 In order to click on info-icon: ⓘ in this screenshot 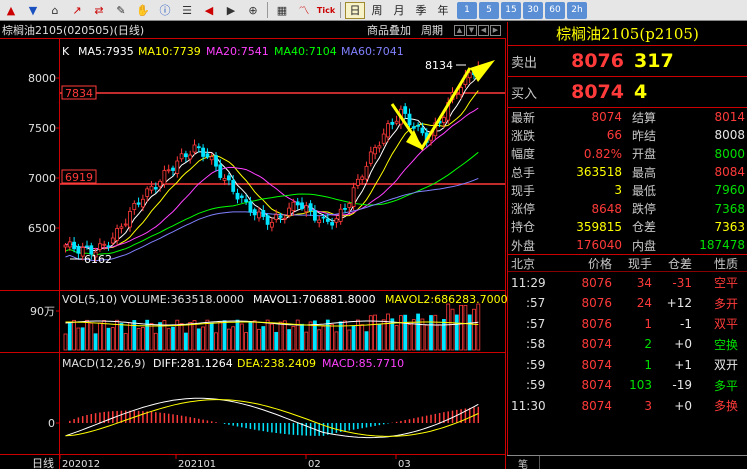, I will do `click(165, 10)`.